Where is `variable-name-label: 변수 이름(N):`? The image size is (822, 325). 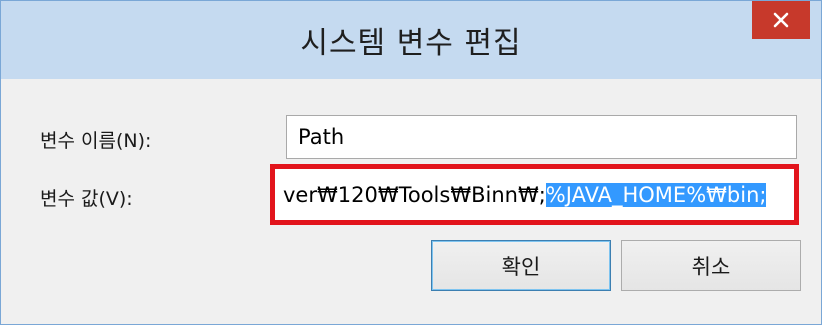 variable-name-label: 변수 이름(N): is located at coordinates (96, 141).